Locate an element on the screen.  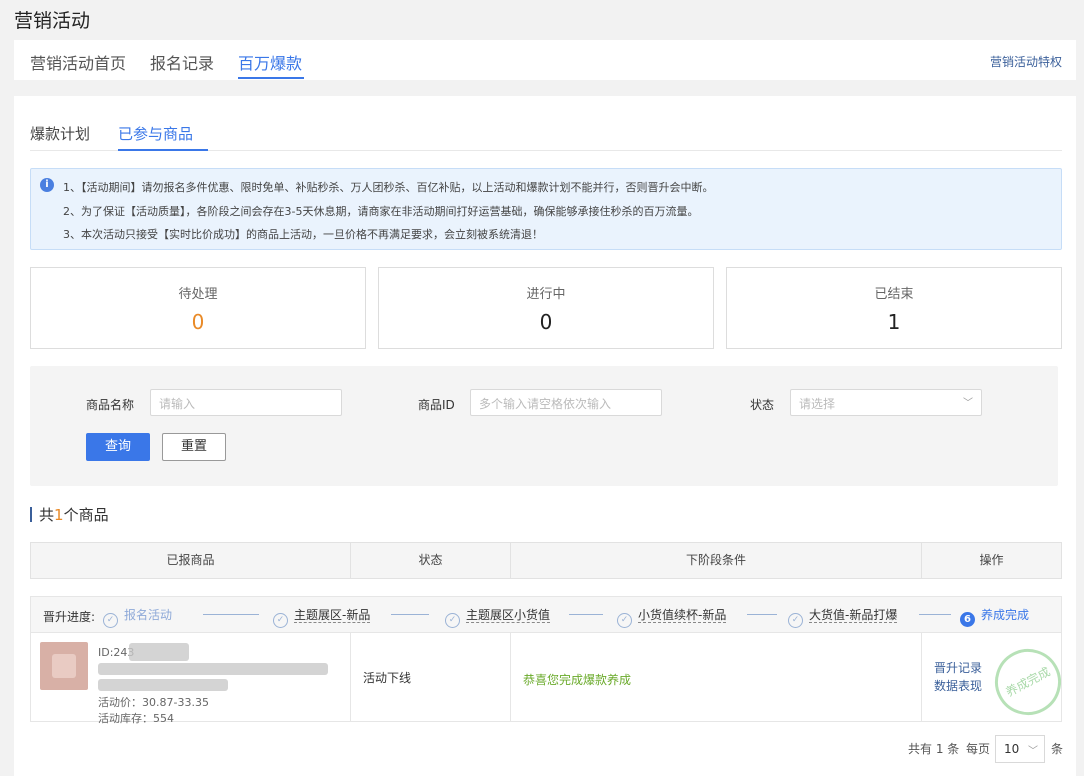
data-performance-link: 数据表现 is located at coordinates (958, 685).